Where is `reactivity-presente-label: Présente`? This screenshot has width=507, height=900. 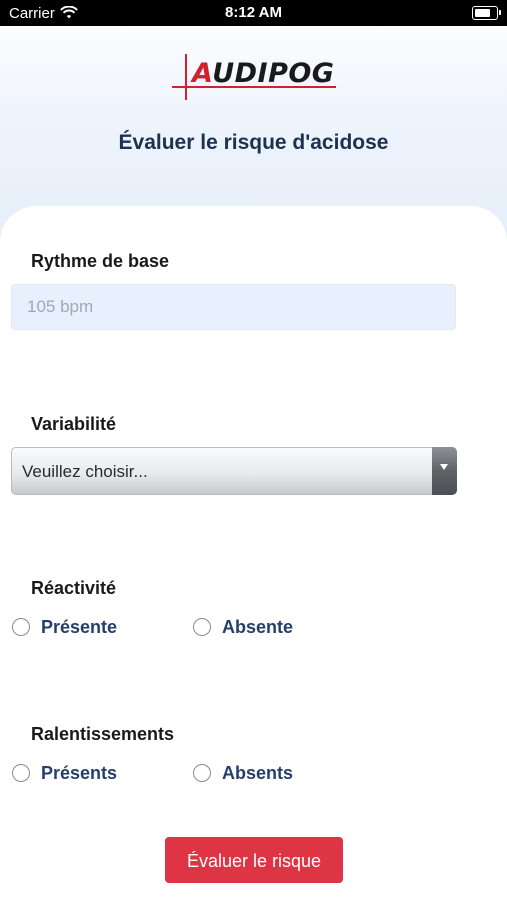 reactivity-presente-label: Présente is located at coordinates (79, 627).